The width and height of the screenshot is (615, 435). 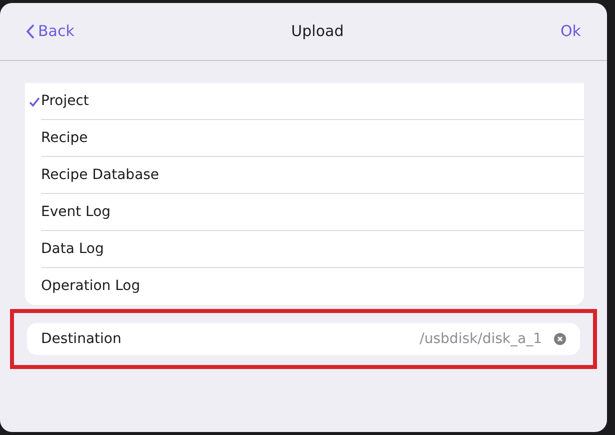 What do you see at coordinates (317, 31) in the screenshot?
I see `dialog-title: Upload` at bounding box center [317, 31].